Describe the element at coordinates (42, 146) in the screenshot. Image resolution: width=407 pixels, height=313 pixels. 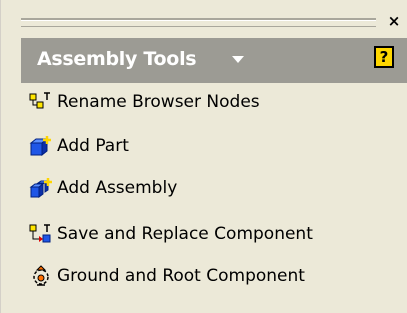
I see `add-part-icon` at that location.